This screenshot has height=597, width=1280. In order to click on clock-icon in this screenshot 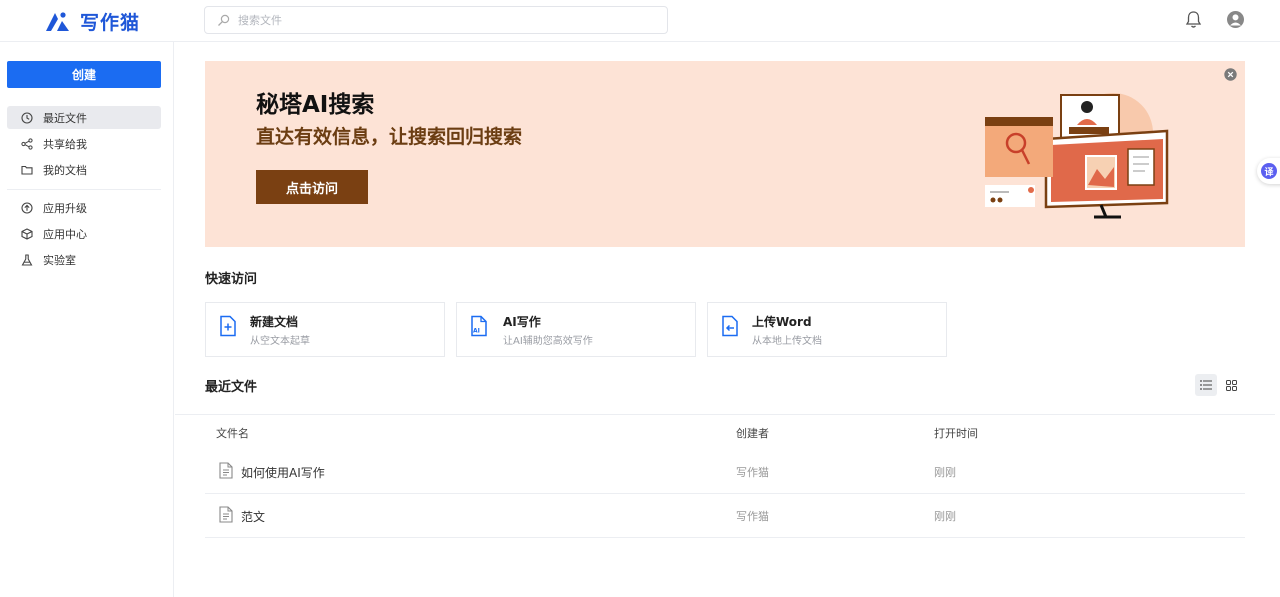, I will do `click(27, 117)`.